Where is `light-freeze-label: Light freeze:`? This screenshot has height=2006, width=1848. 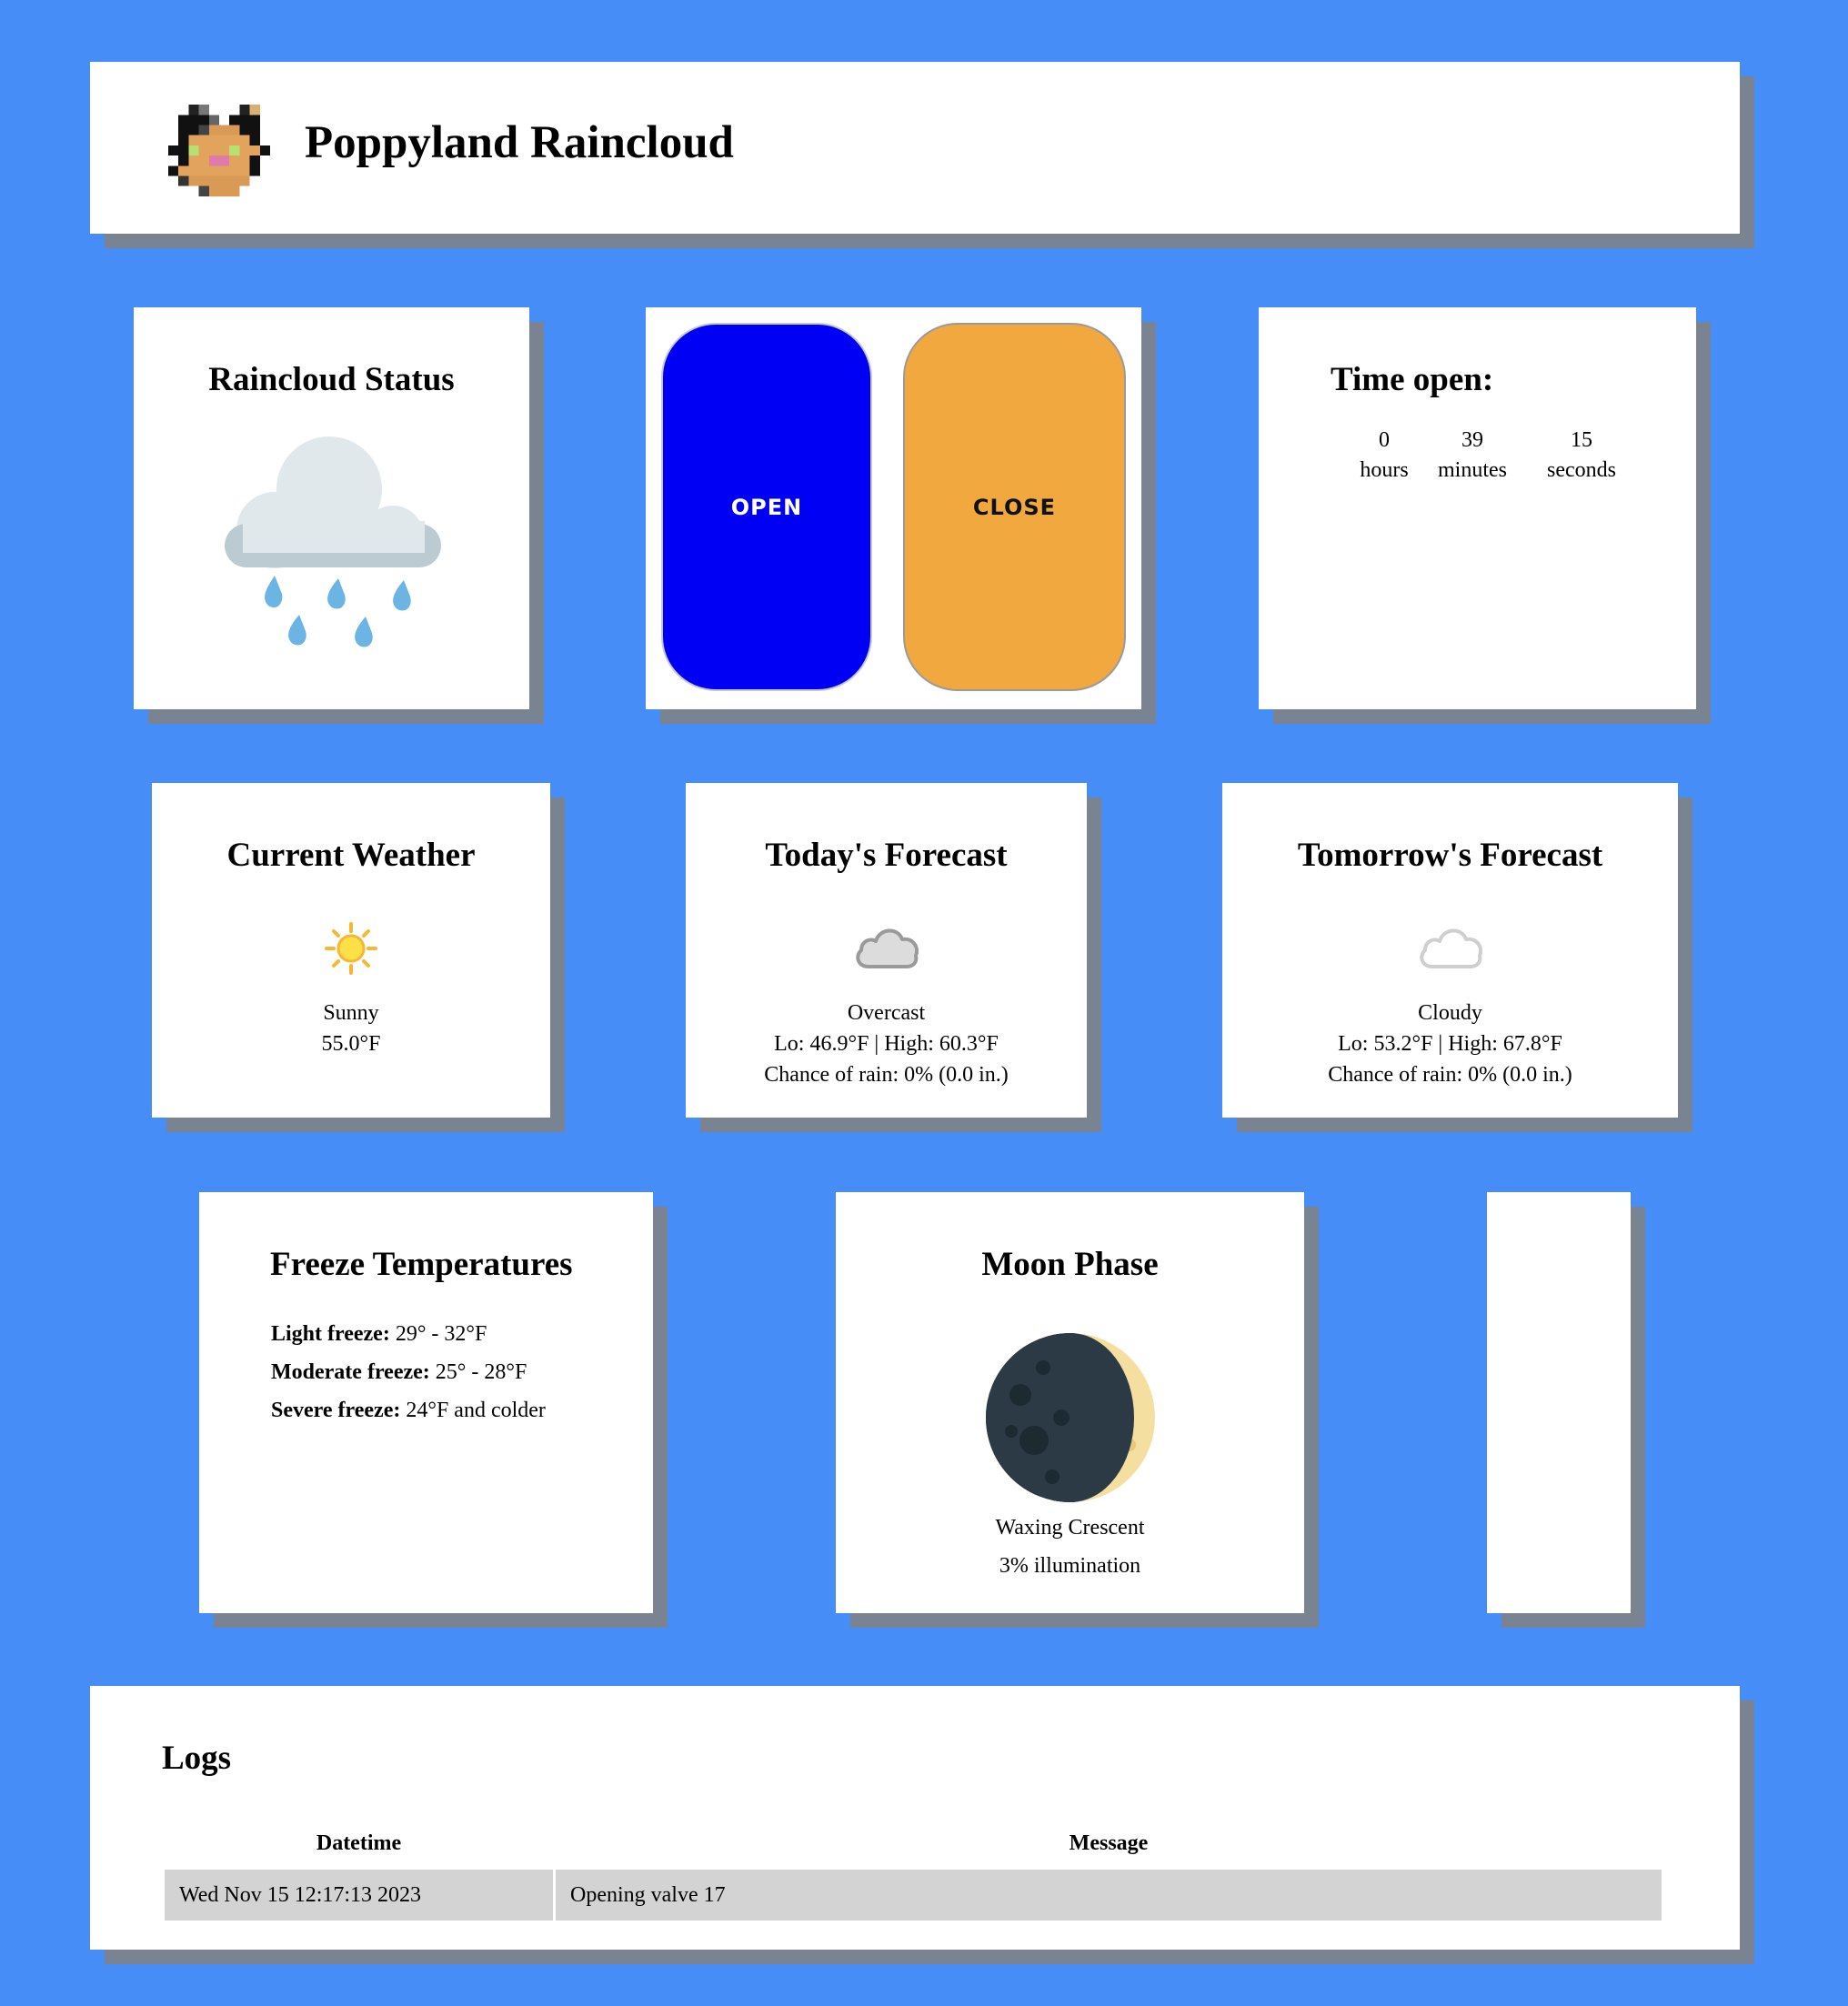
light-freeze-label: Light freeze: is located at coordinates (330, 1334).